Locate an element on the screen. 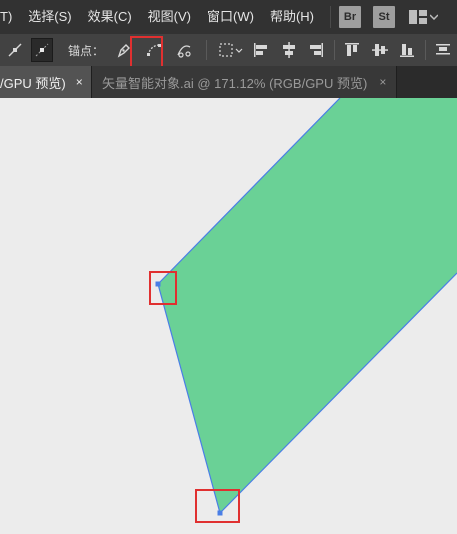 The image size is (457, 534). align-left-icon is located at coordinates (261, 50).